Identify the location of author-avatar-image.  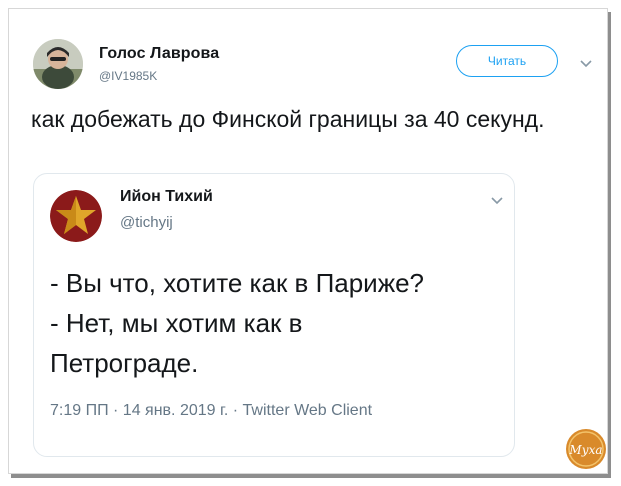
(58, 64).